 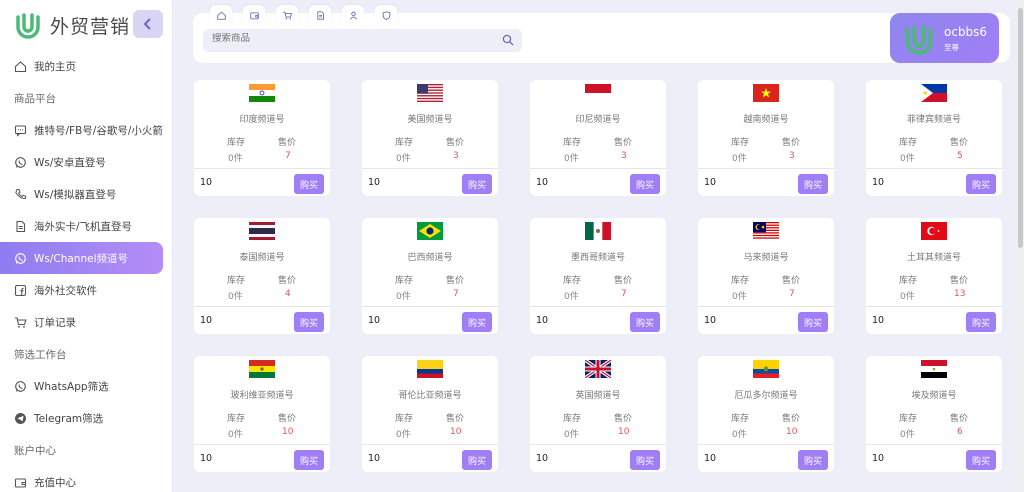 I want to click on product-name: 菲律宾频道号, so click(x=933, y=120).